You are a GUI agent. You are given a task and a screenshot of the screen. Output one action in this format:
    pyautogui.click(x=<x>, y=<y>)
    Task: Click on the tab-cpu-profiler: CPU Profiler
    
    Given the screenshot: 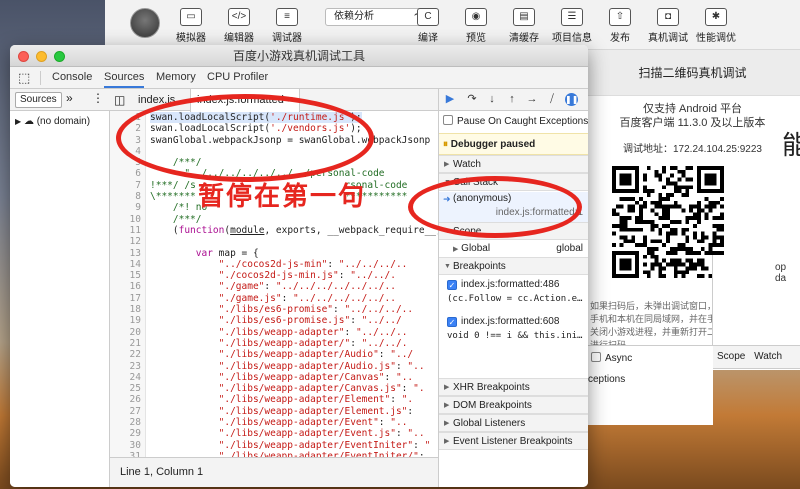 What is the action you would take?
    pyautogui.click(x=237, y=77)
    